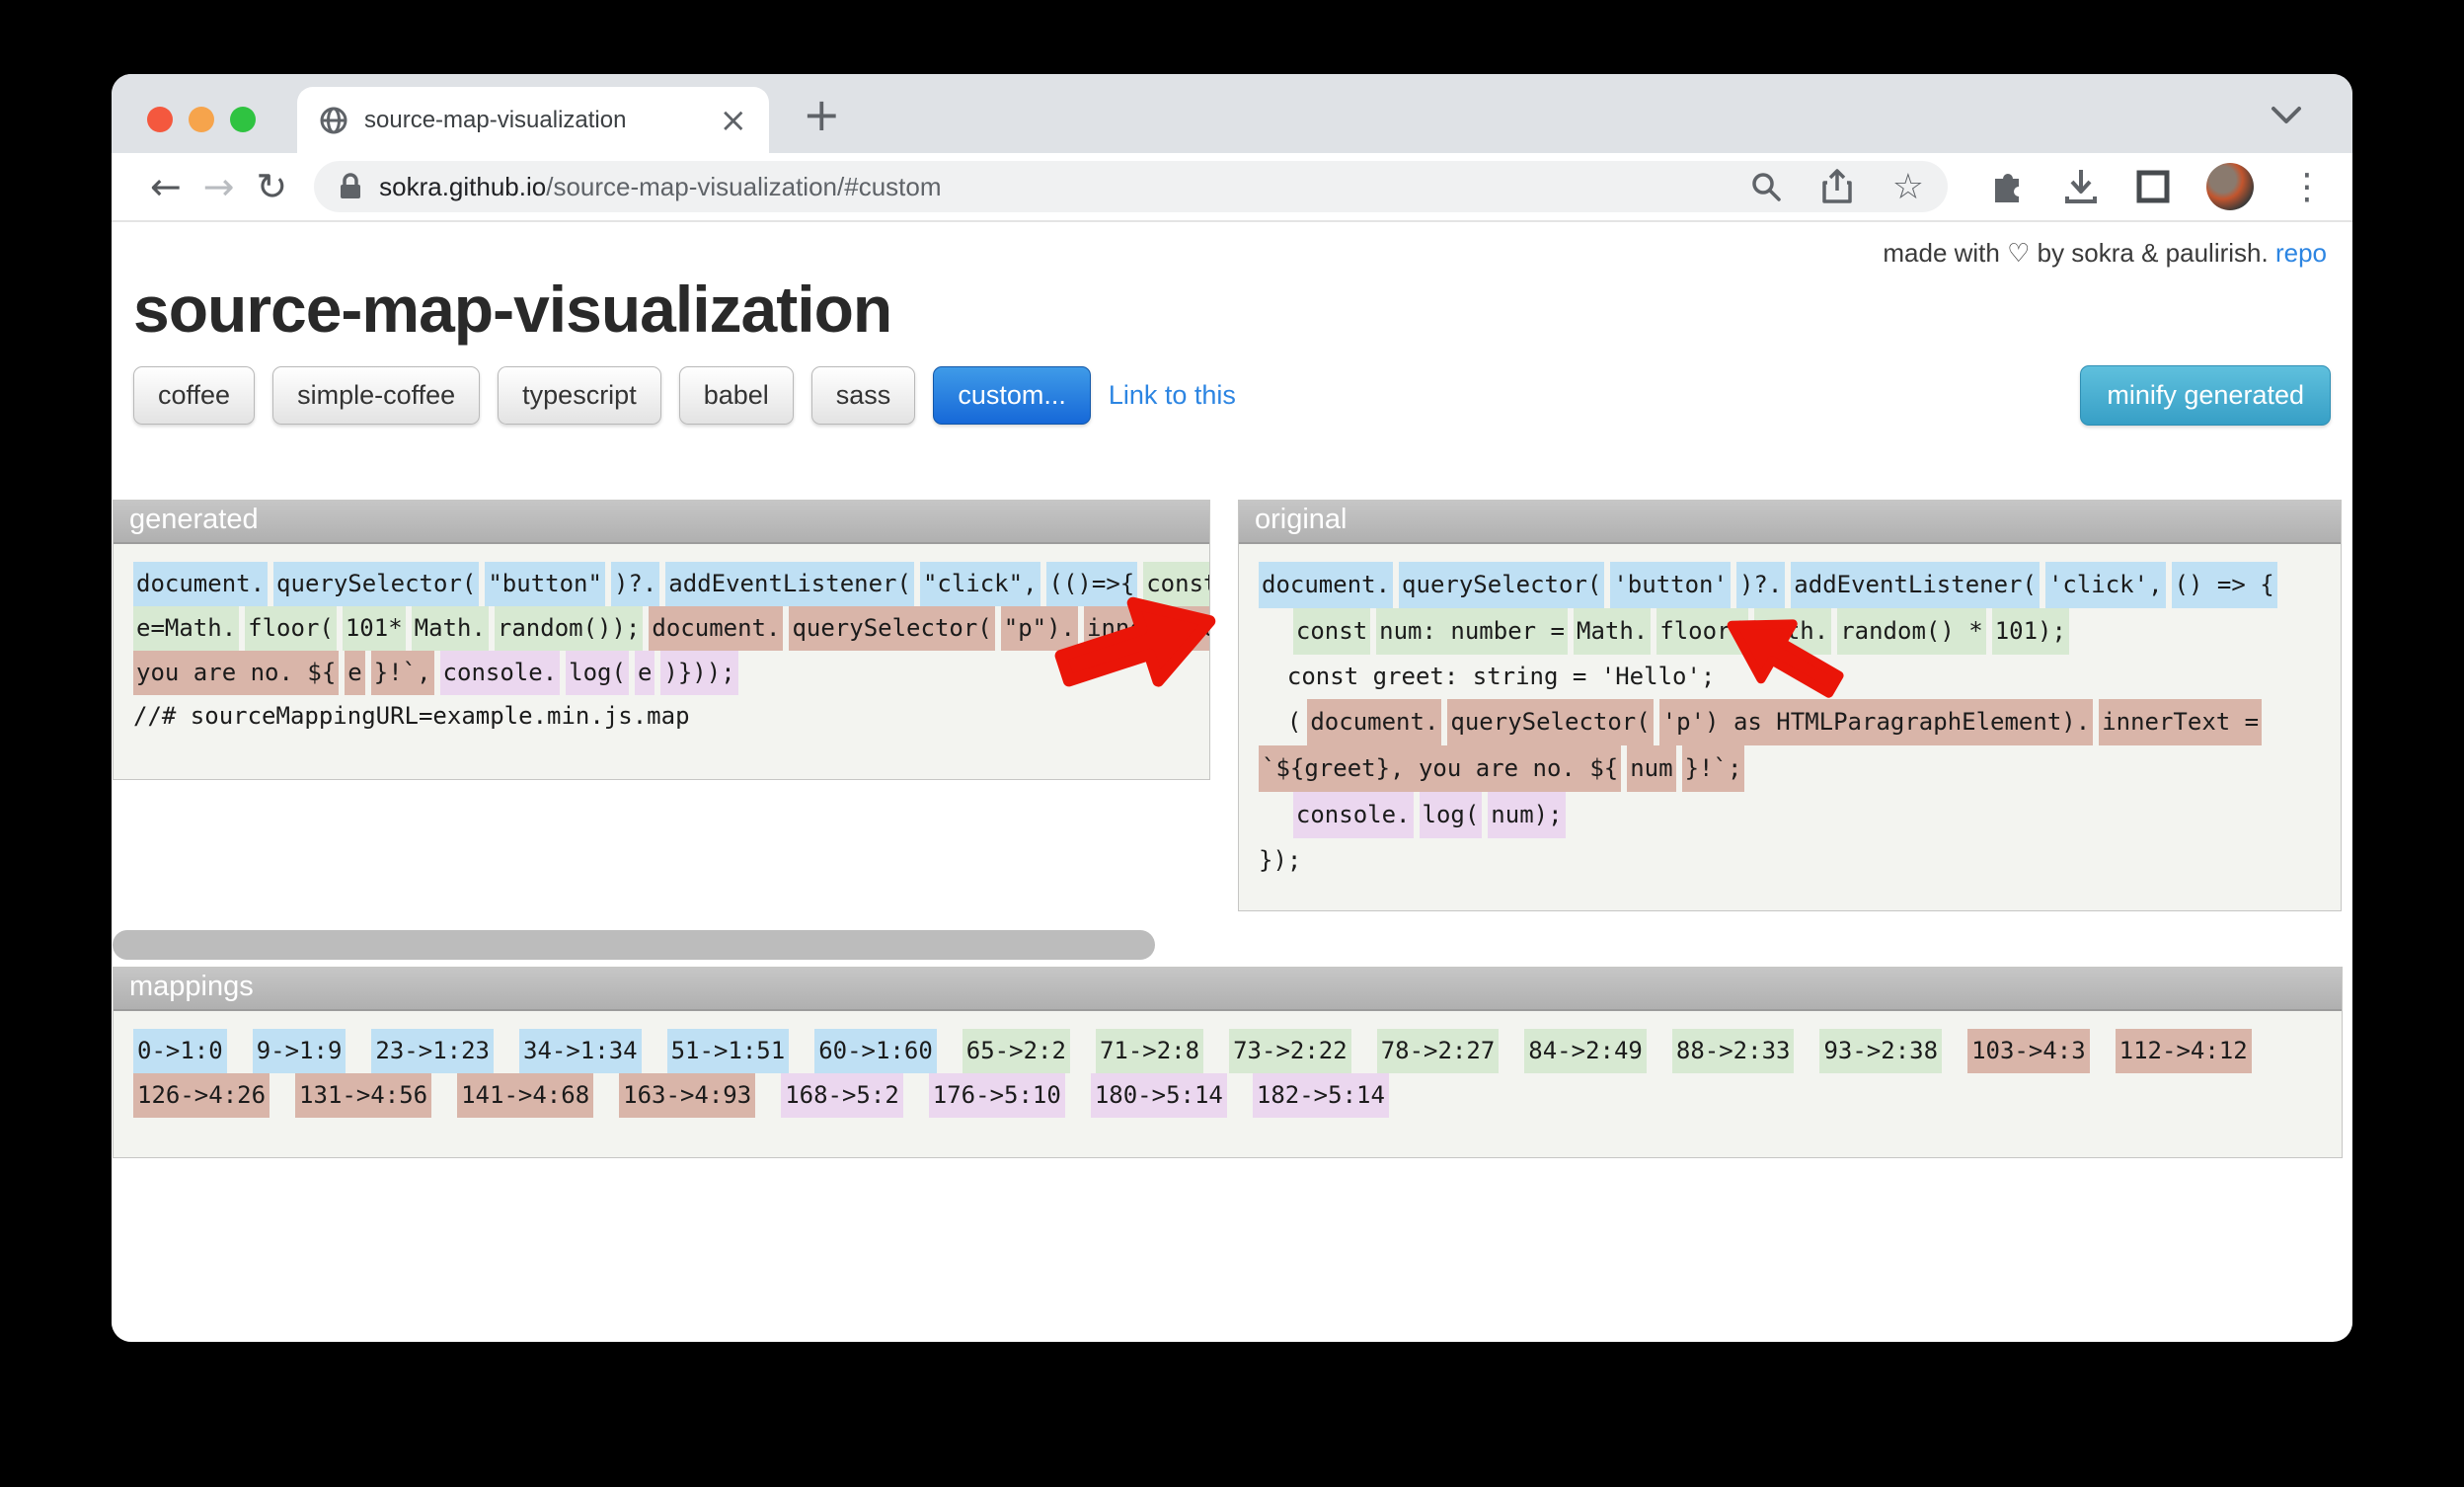  What do you see at coordinates (1908, 187) in the screenshot?
I see `bookmark-star-icon: ☆` at bounding box center [1908, 187].